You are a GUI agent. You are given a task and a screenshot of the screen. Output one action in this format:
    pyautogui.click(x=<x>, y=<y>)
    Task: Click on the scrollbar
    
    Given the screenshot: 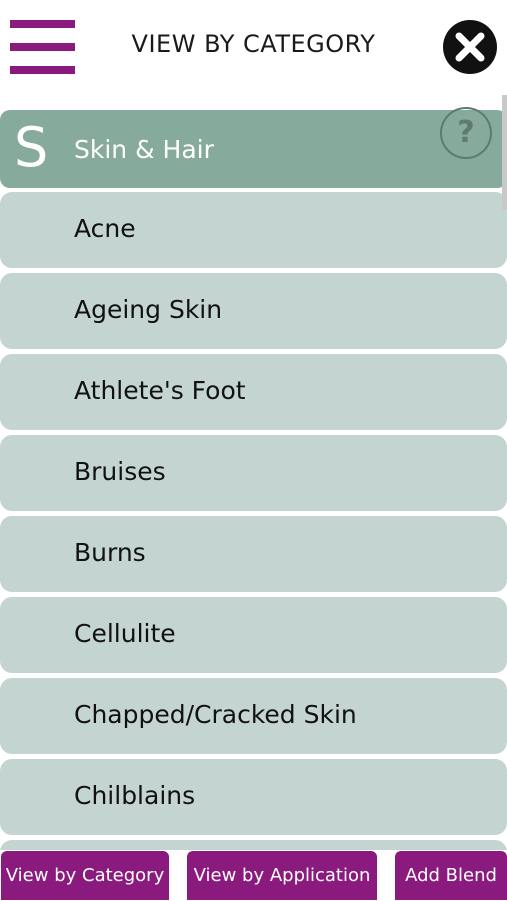 What is the action you would take?
    pyautogui.click(x=504, y=152)
    